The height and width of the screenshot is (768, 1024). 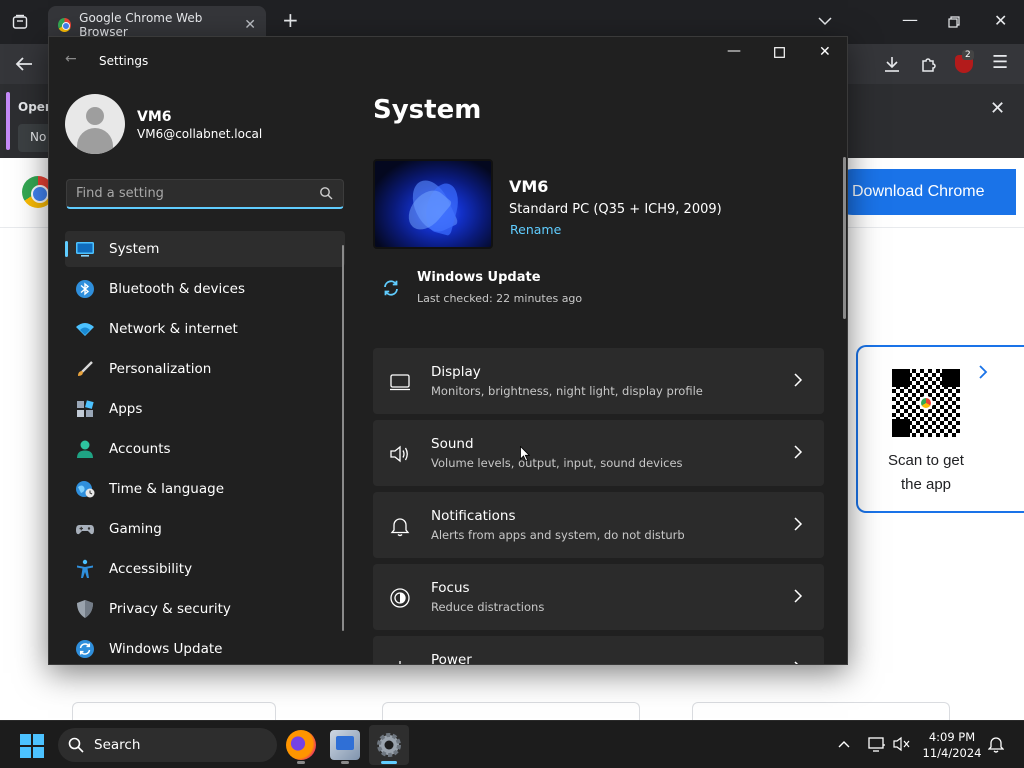 I want to click on back-arrow-icon, so click(x=24, y=64).